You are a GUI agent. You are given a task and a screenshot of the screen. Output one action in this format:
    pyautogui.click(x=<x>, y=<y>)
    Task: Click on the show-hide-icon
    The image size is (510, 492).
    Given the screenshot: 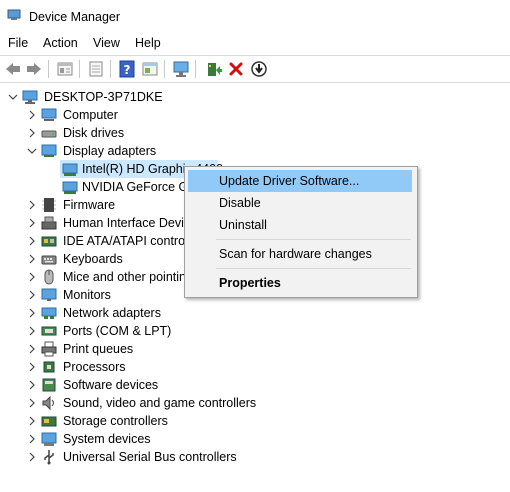 What is the action you would take?
    pyautogui.click(x=150, y=69)
    